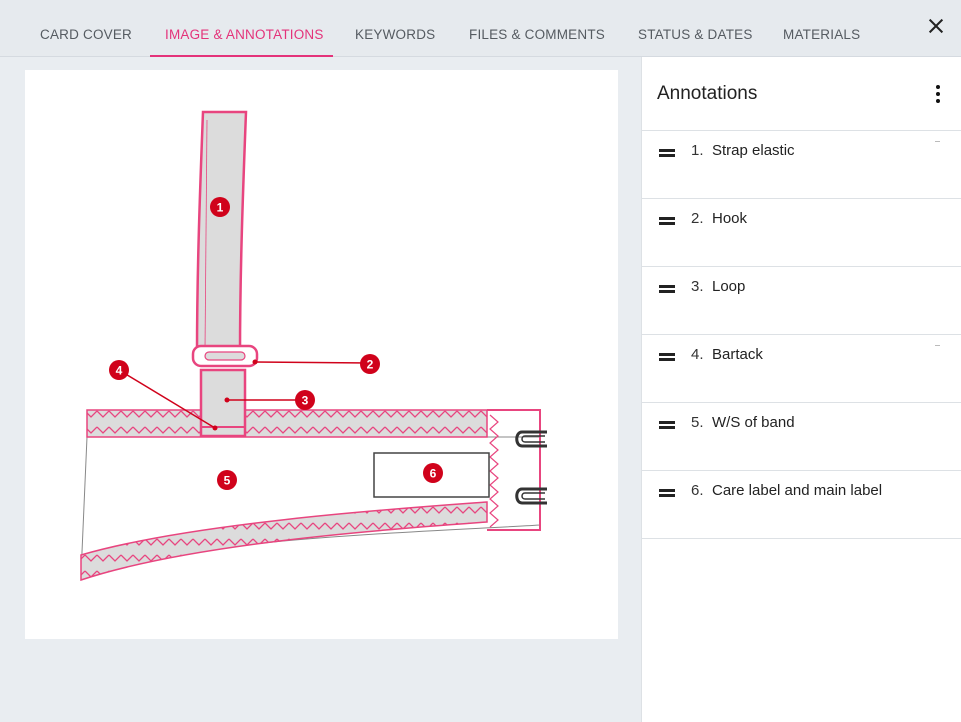  I want to click on annotation-marker-4: 4, so click(119, 370).